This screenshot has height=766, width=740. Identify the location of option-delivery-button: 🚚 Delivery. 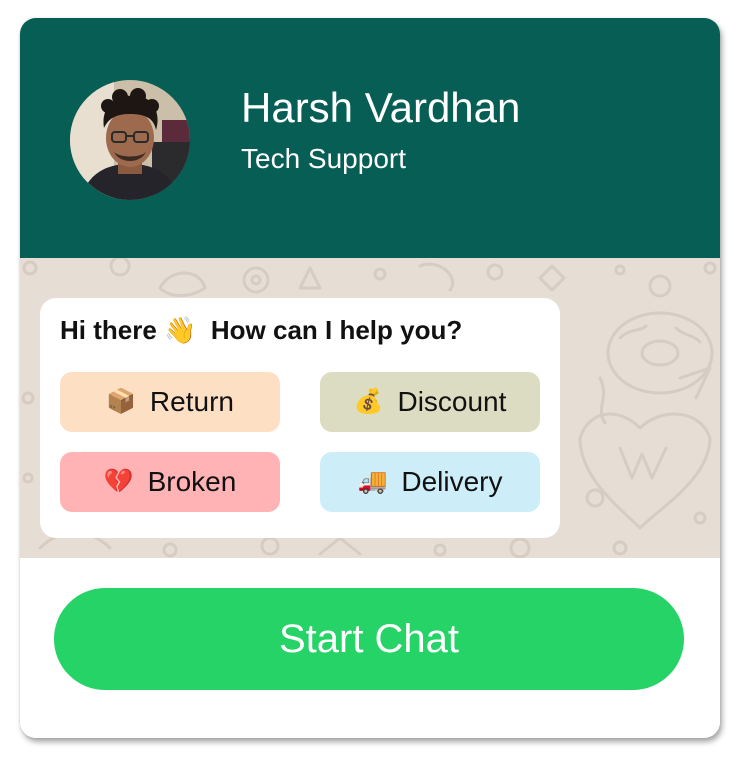
(430, 482).